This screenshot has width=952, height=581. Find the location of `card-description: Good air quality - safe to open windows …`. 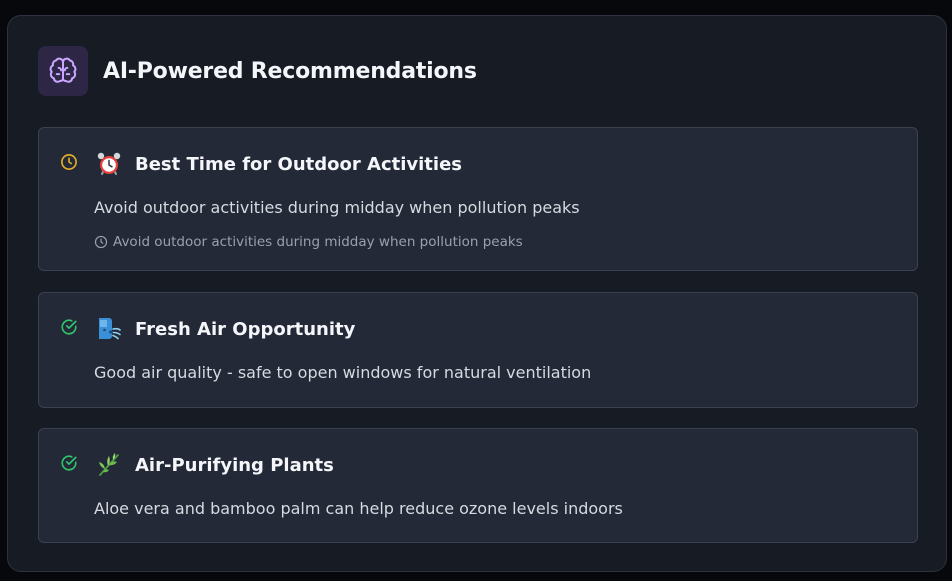

card-description: Good air quality - safe to open windows … is located at coordinates (343, 372).